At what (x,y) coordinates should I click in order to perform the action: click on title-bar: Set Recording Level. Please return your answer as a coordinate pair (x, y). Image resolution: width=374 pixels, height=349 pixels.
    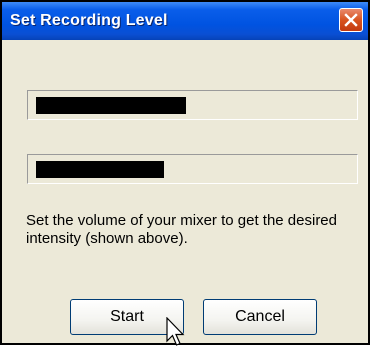
    Looking at the image, I should click on (185, 21).